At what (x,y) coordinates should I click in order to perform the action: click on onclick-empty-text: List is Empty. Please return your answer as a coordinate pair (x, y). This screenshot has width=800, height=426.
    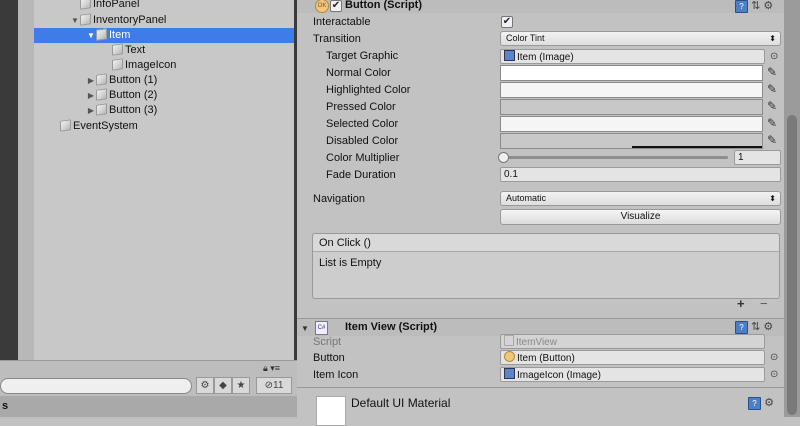
    Looking at the image, I should click on (350, 263).